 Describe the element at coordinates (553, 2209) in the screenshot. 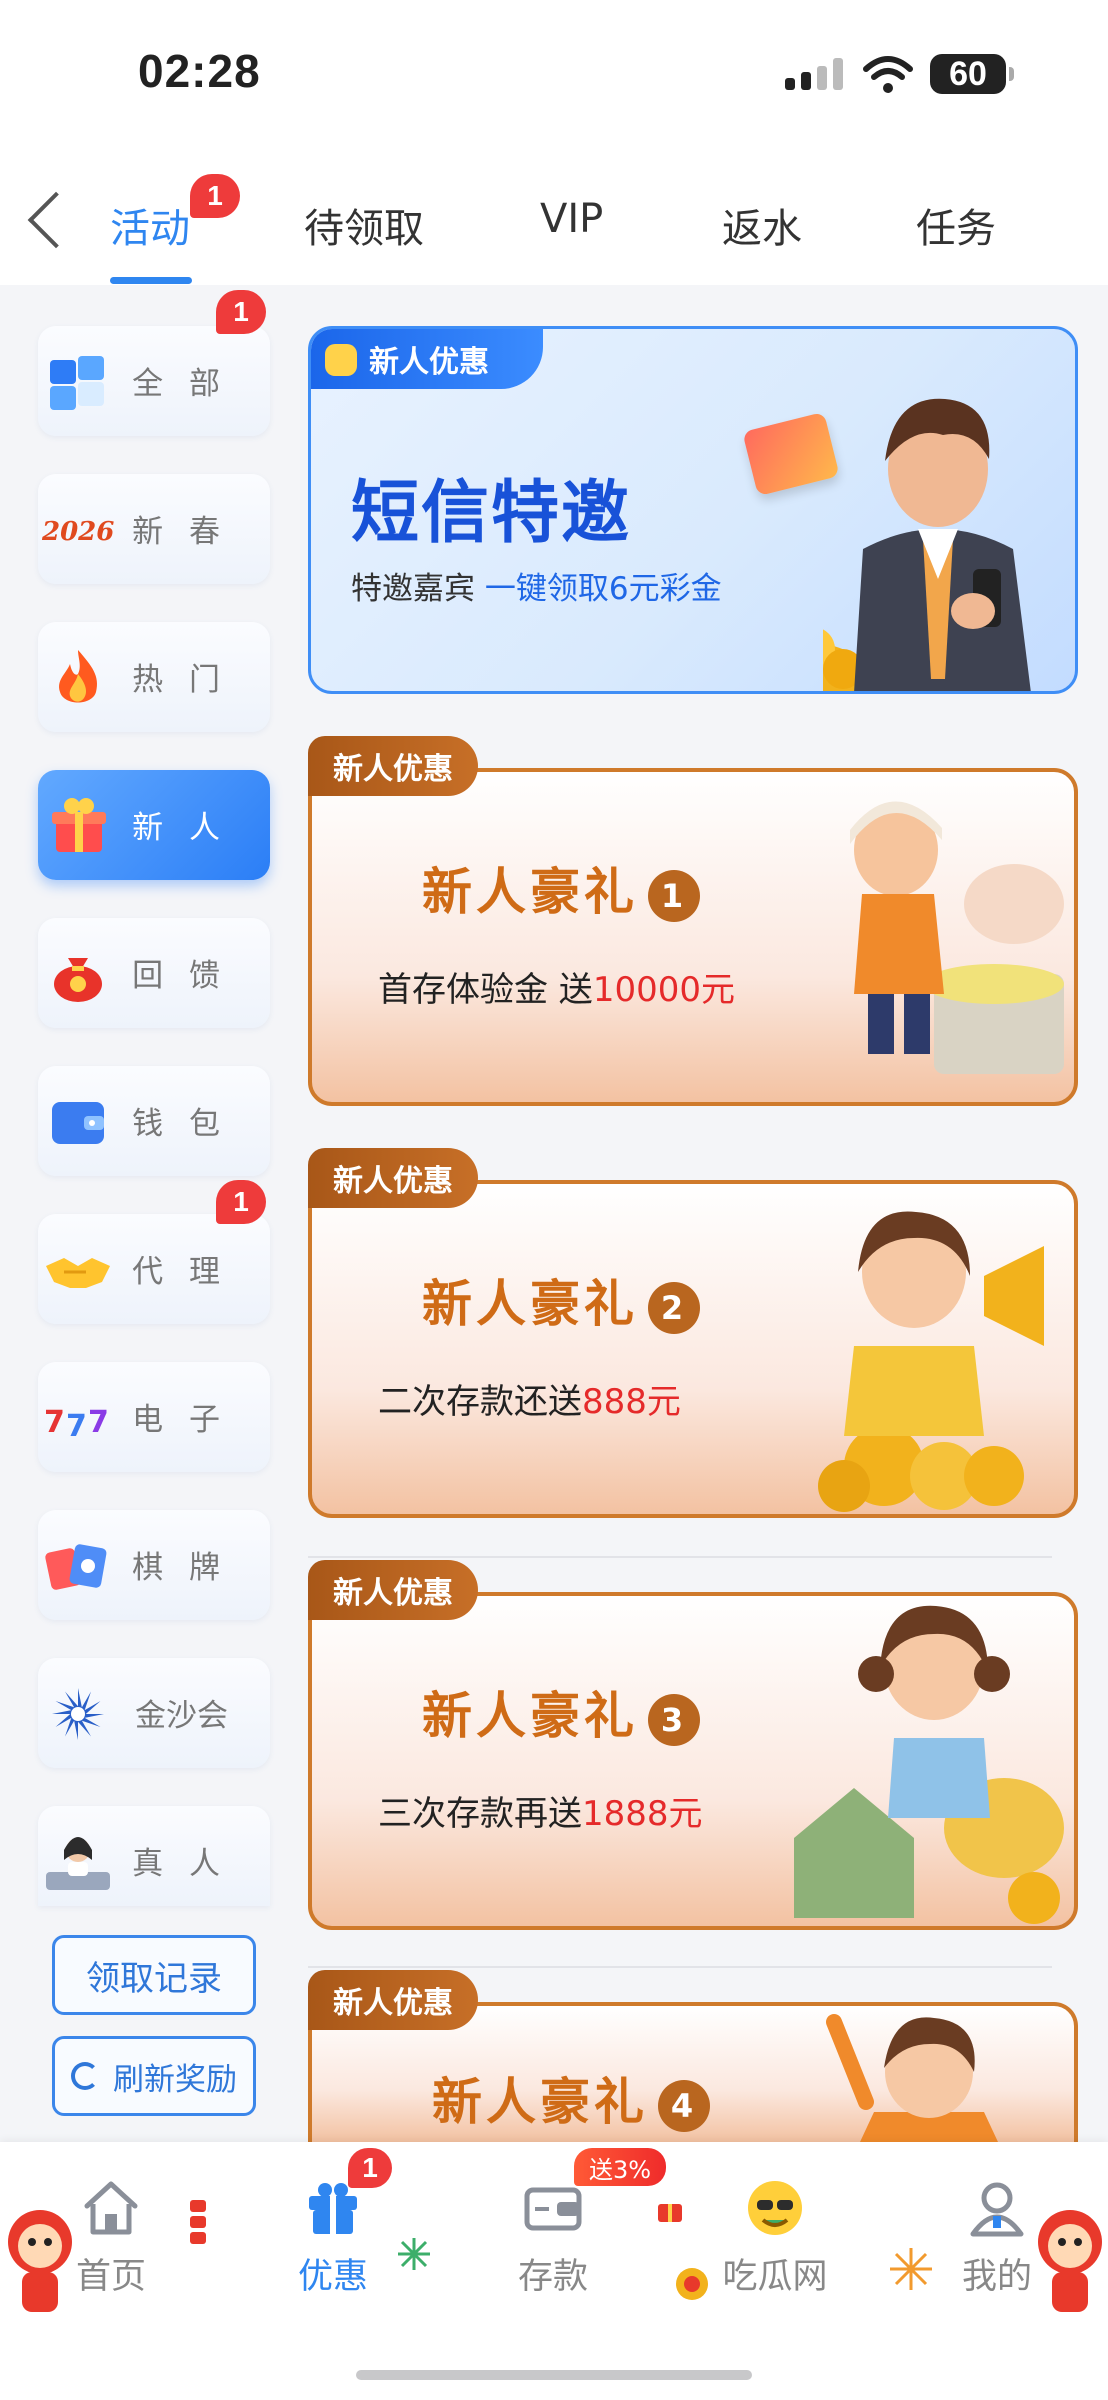

I see `wallet-icon` at that location.